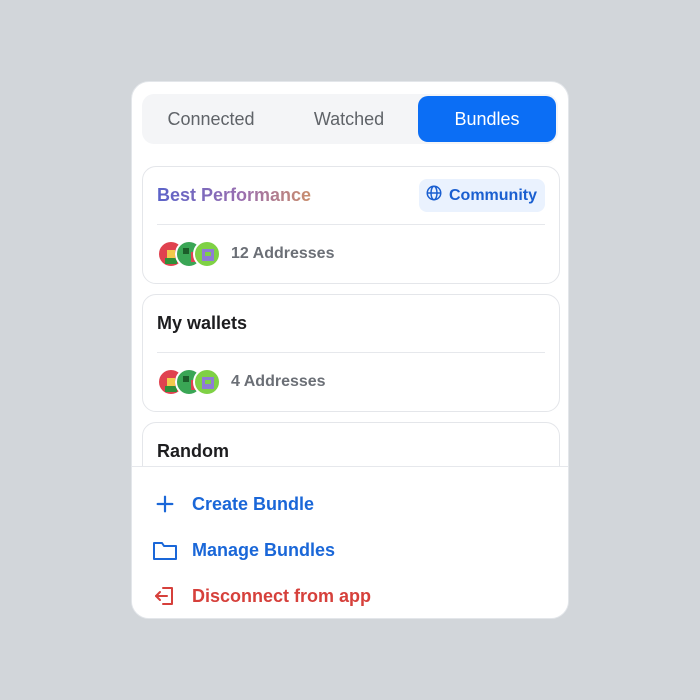  What do you see at coordinates (351, 254) in the screenshot?
I see `bundle-card-footer: 12 Addresses` at bounding box center [351, 254].